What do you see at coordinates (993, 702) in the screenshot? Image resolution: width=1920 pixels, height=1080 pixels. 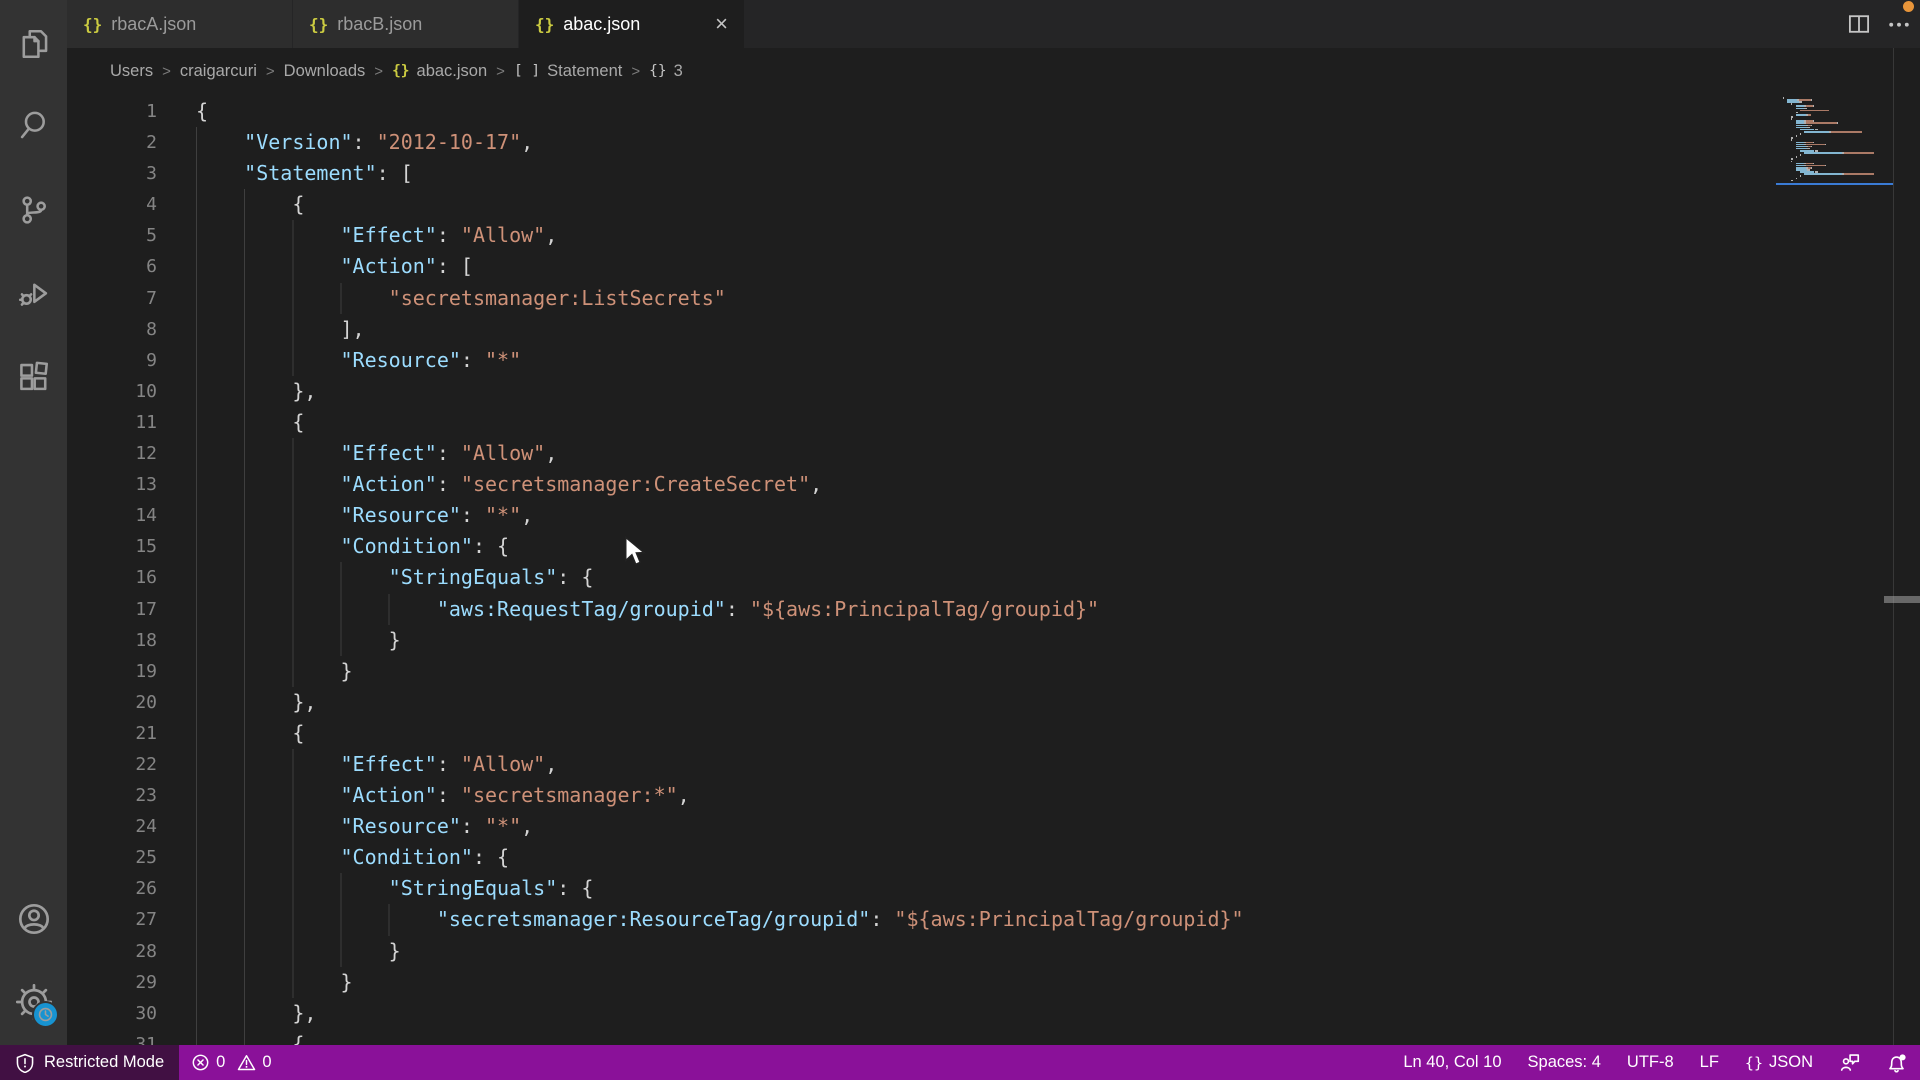 I see `code-line: 20 },` at bounding box center [993, 702].